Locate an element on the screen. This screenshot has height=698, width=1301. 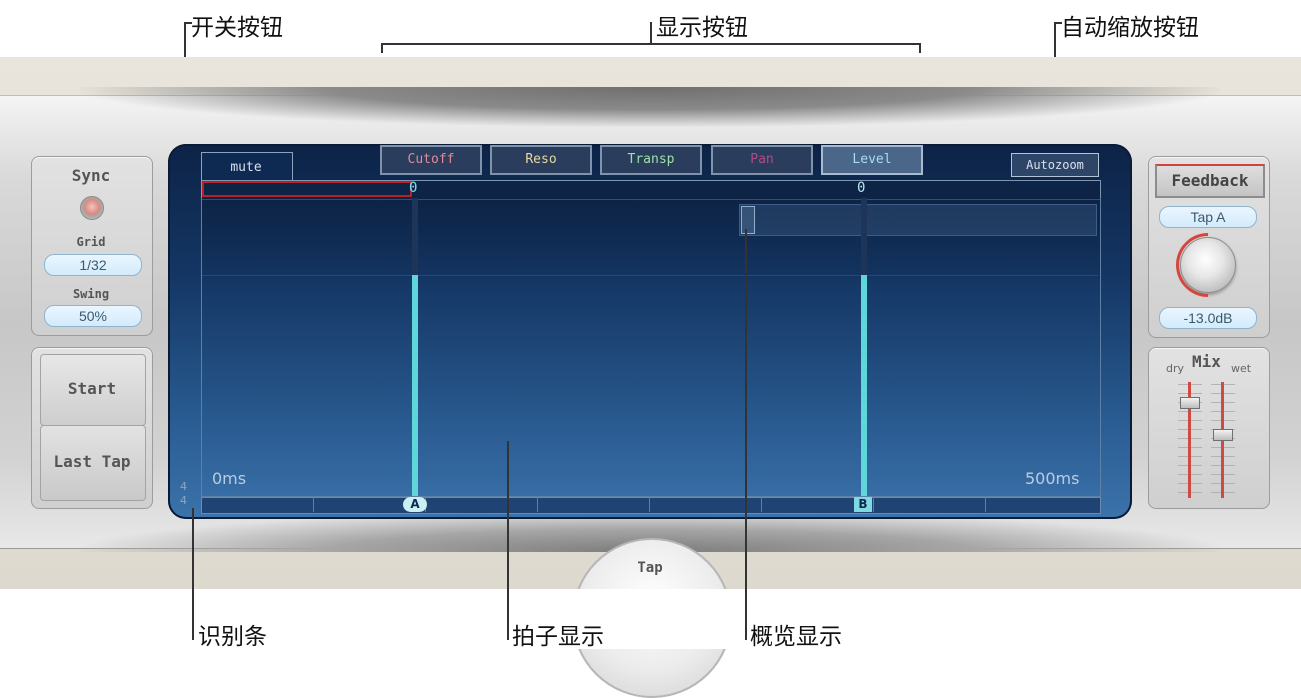
callout-overview-display: 概览显示 is located at coordinates (796, 637).